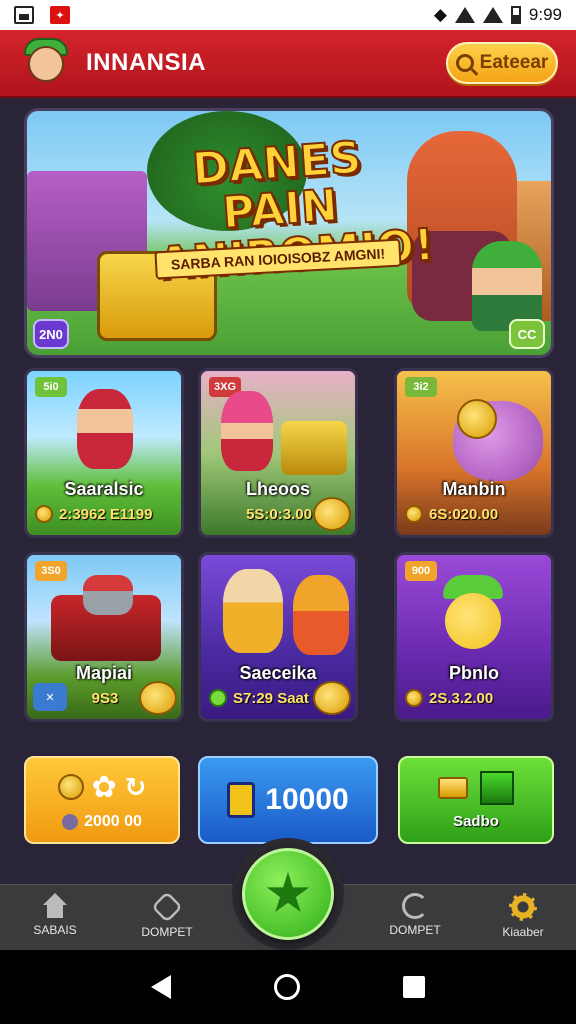  Describe the element at coordinates (464, 15) in the screenshot. I see `wifi-icon` at that location.